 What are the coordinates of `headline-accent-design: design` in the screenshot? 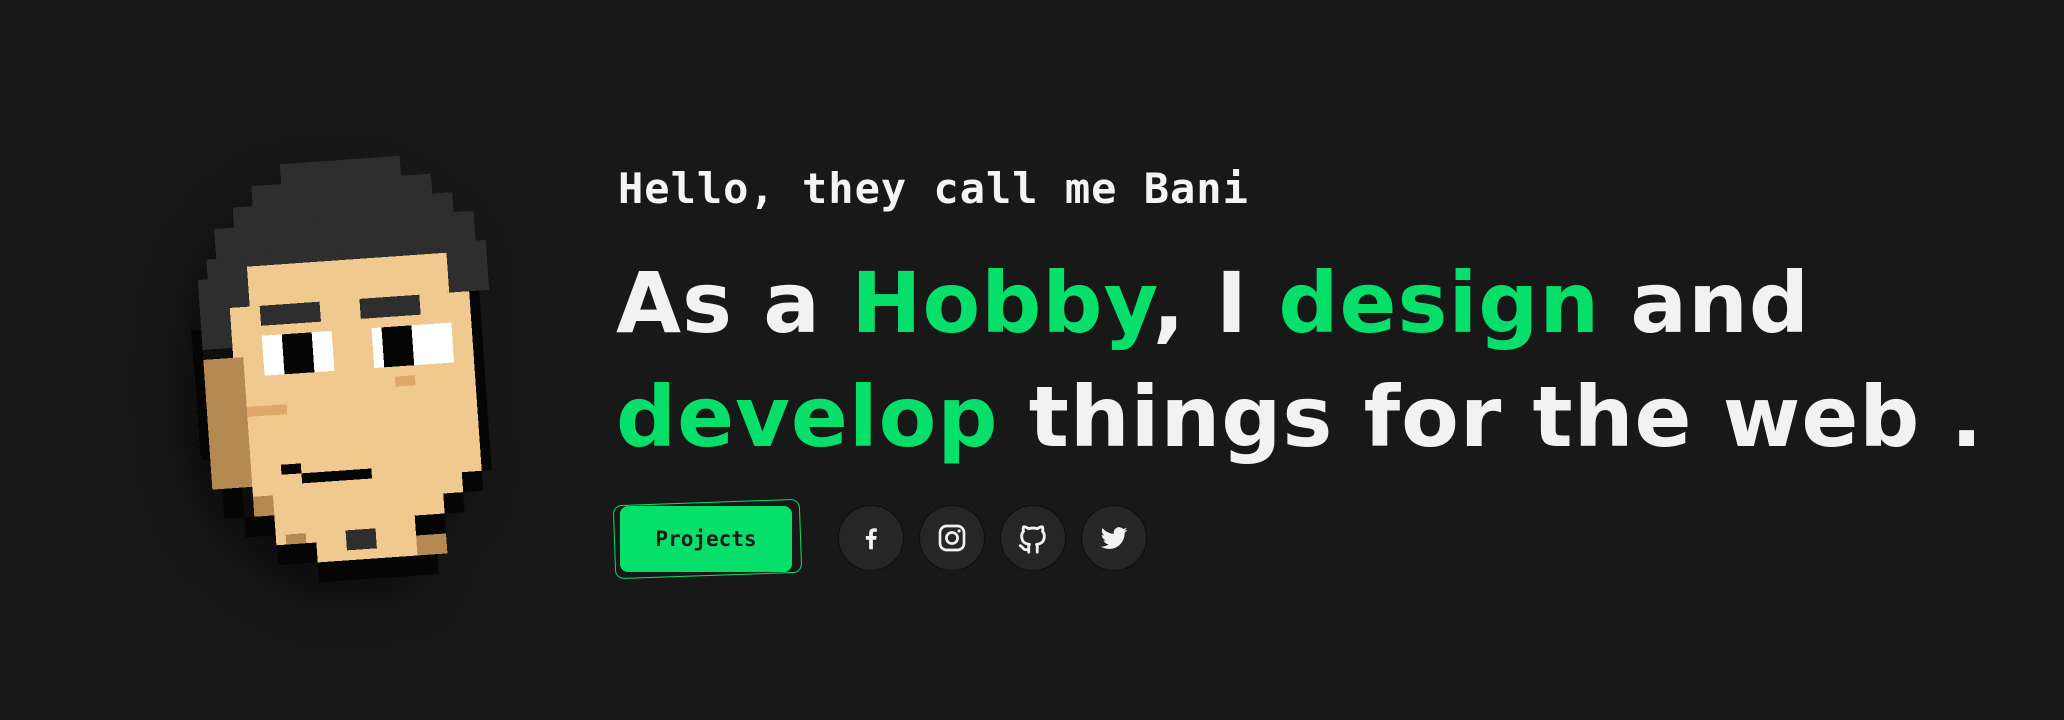 It's located at (1439, 303).